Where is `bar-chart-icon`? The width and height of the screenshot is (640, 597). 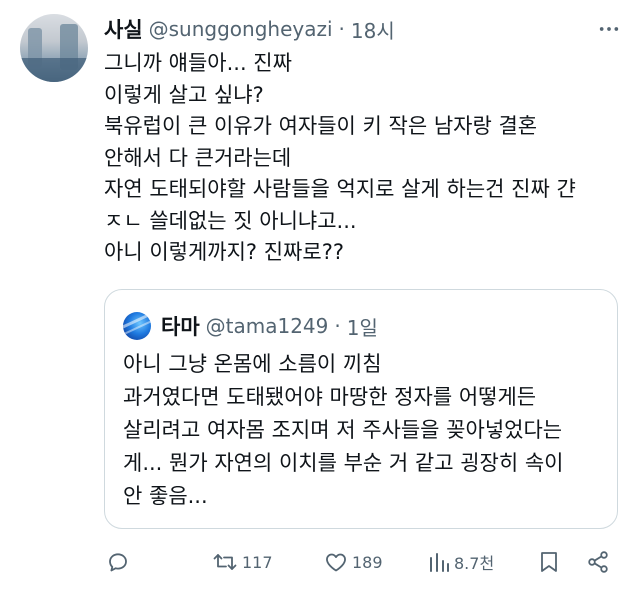 bar-chart-icon is located at coordinates (439, 562).